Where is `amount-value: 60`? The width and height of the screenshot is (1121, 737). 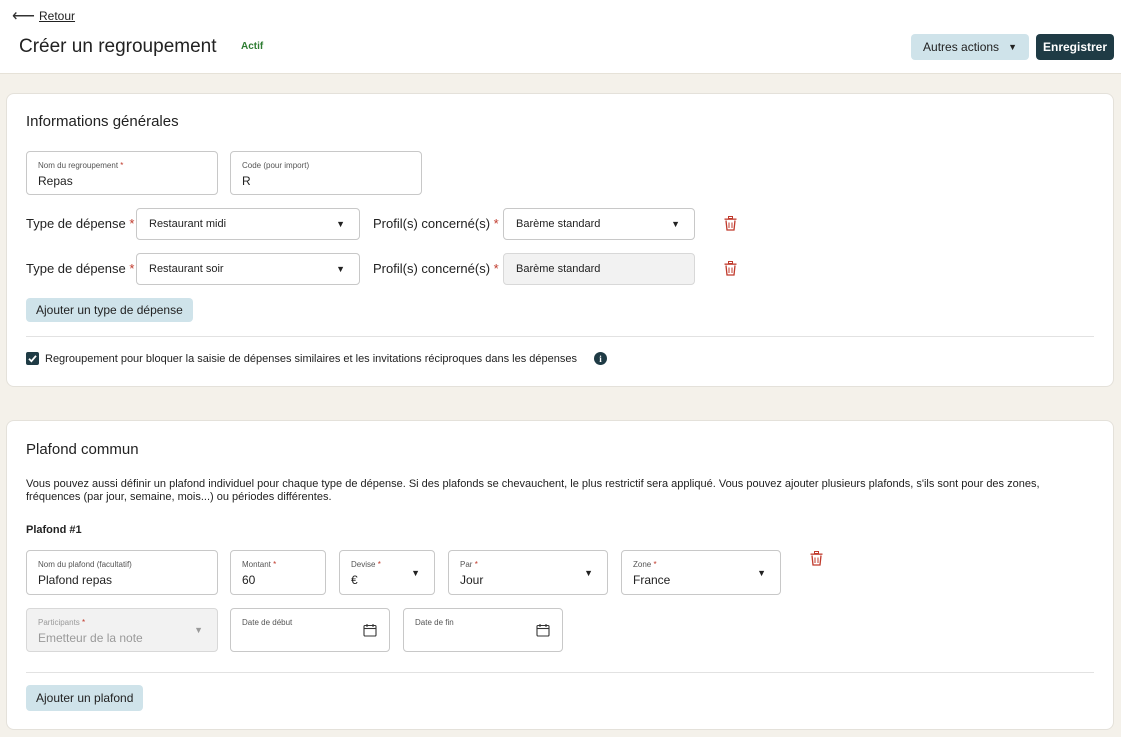 amount-value: 60 is located at coordinates (249, 580).